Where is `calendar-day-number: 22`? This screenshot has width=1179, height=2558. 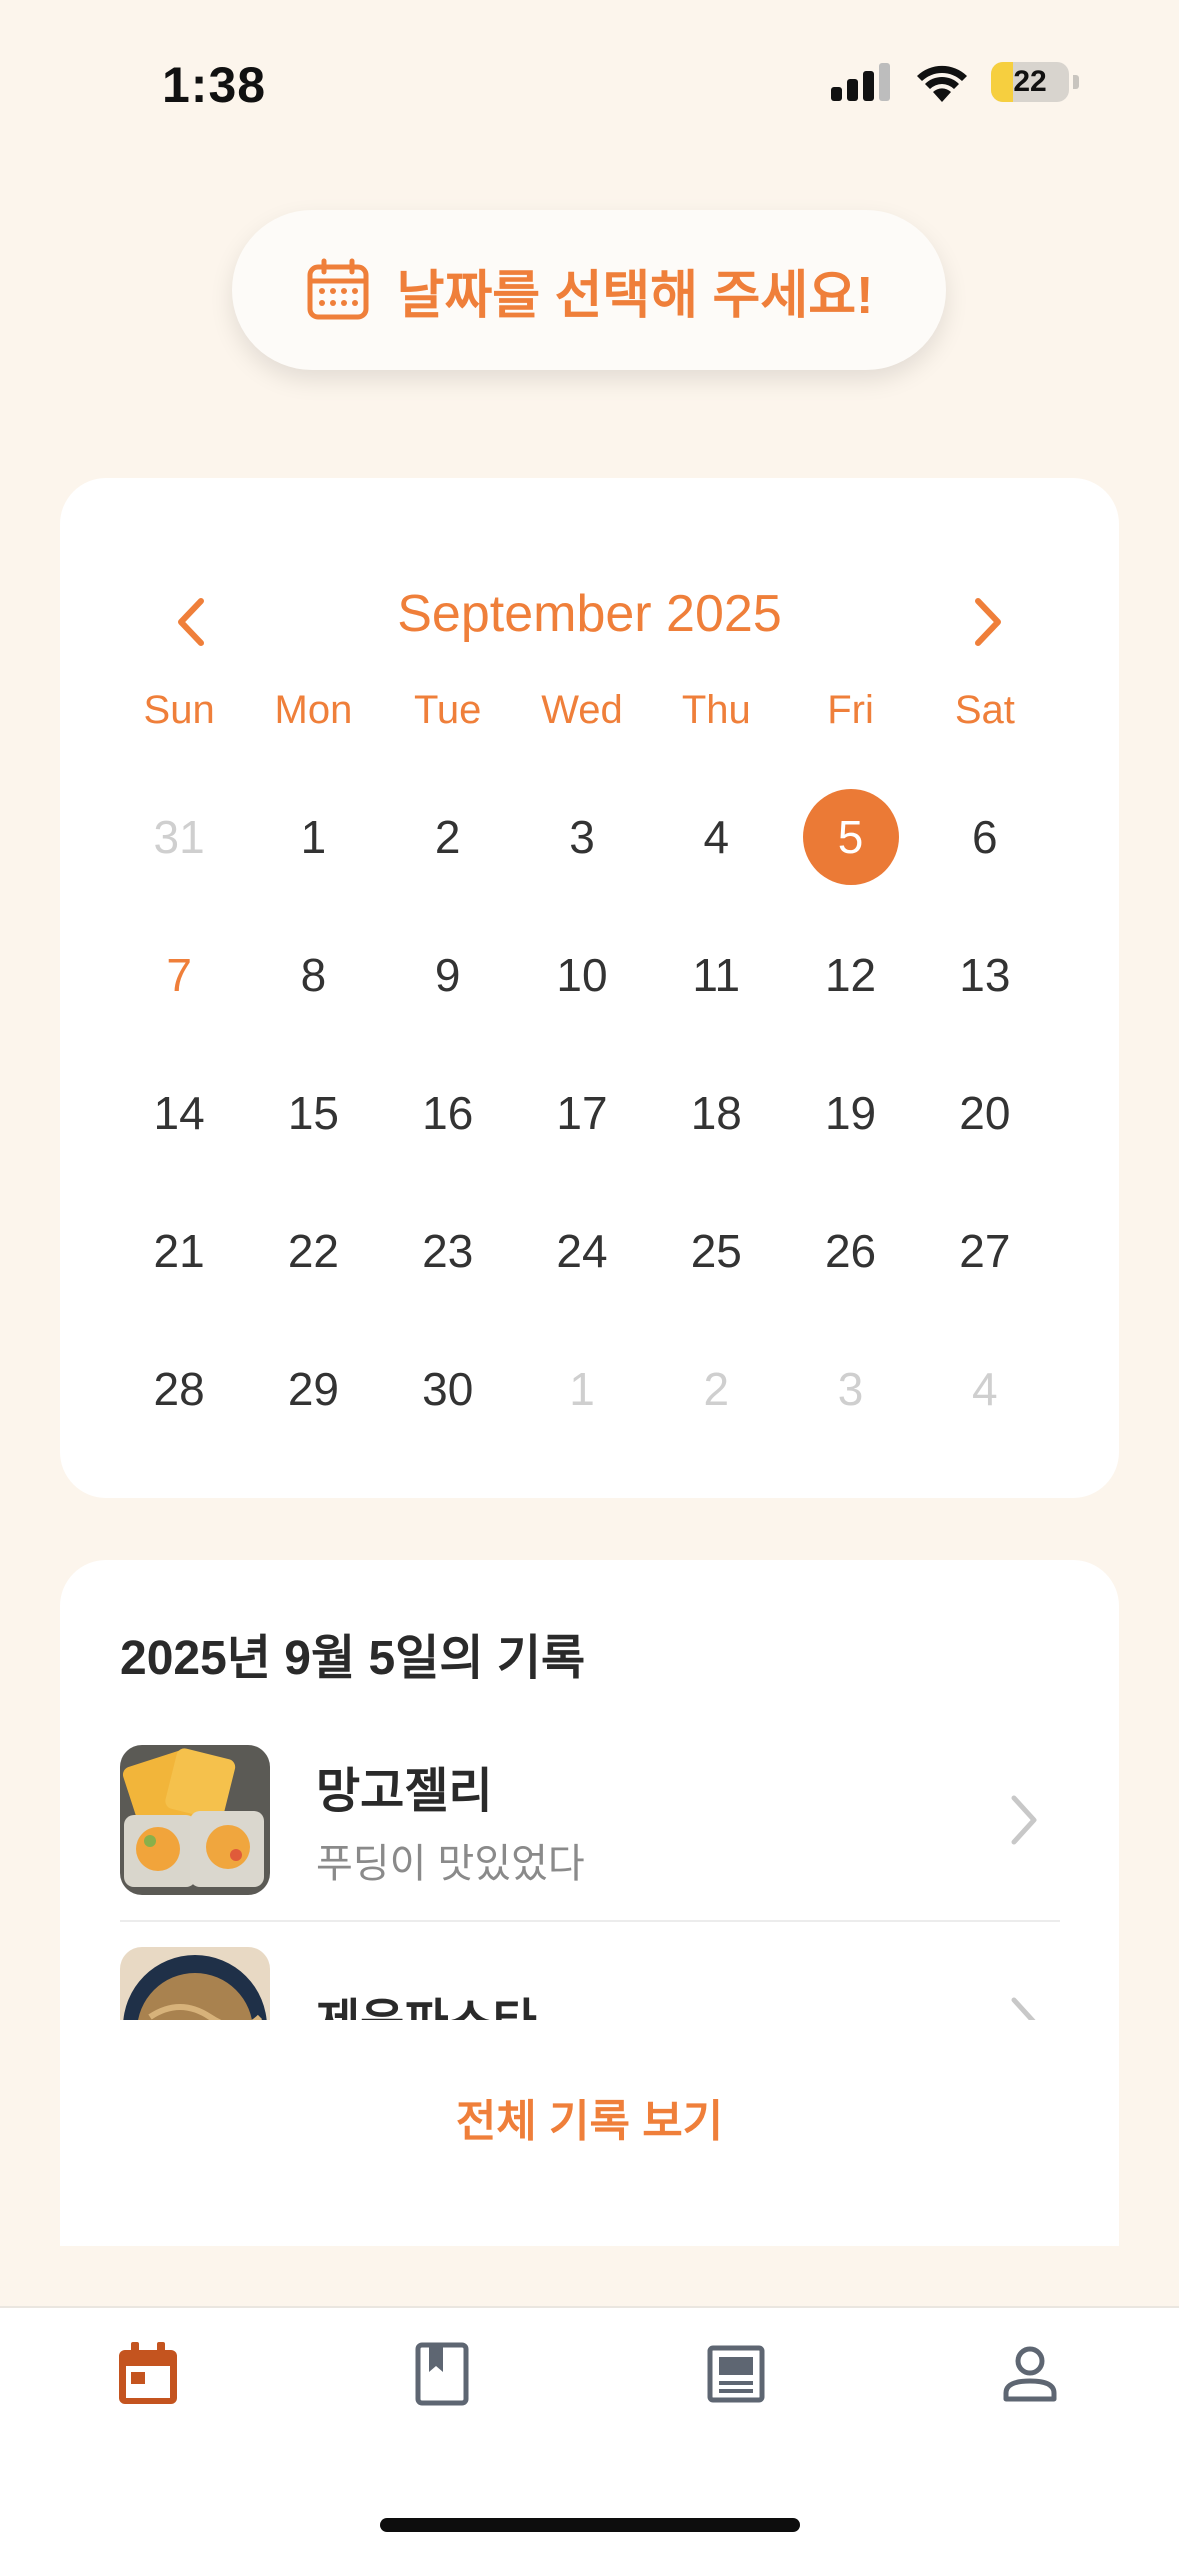
calendar-day-number: 22 is located at coordinates (313, 1251).